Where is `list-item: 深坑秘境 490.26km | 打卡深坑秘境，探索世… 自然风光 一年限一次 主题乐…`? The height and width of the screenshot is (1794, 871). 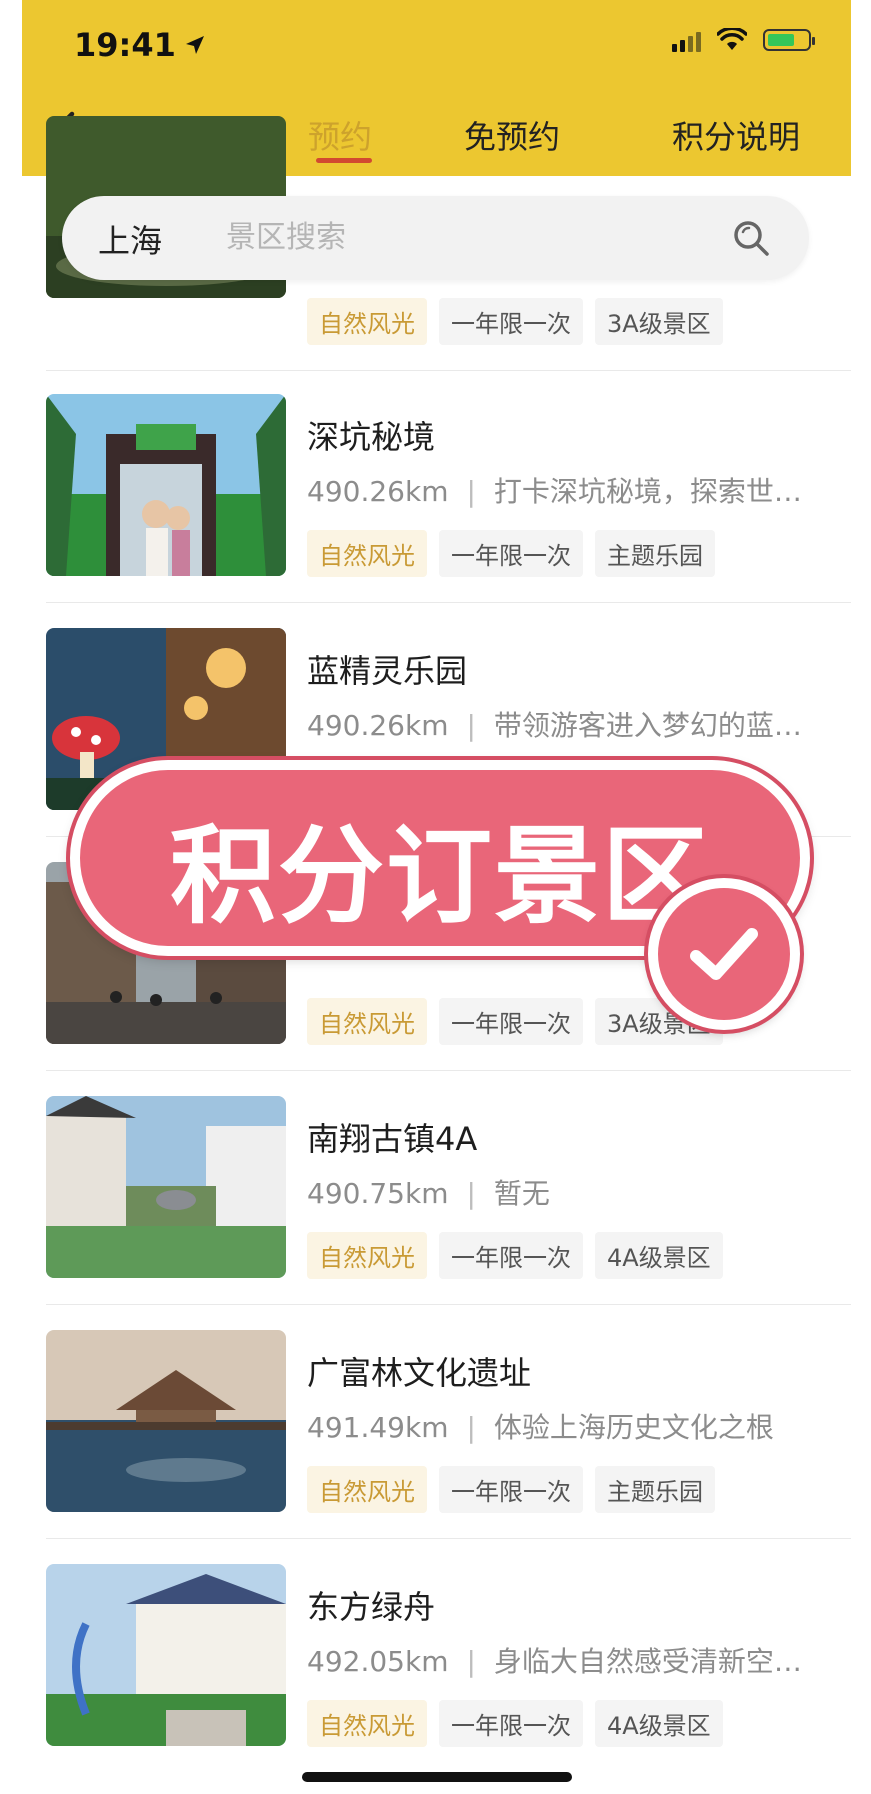 list-item: 深坑秘境 490.26km | 打卡深坑秘境，探索世… 自然风光 一年限一次 主题乐… is located at coordinates (436, 510).